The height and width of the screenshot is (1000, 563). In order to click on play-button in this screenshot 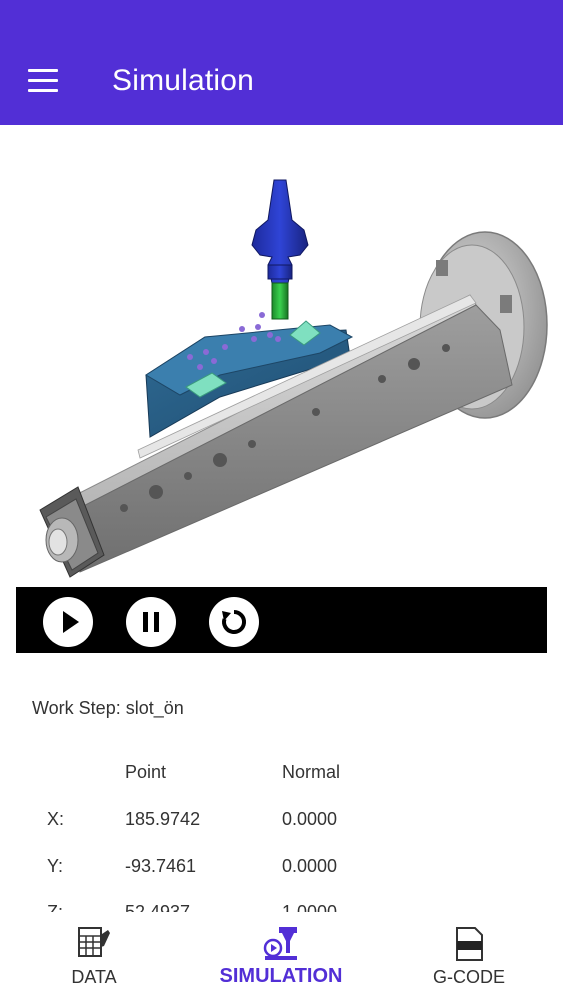, I will do `click(68, 622)`.